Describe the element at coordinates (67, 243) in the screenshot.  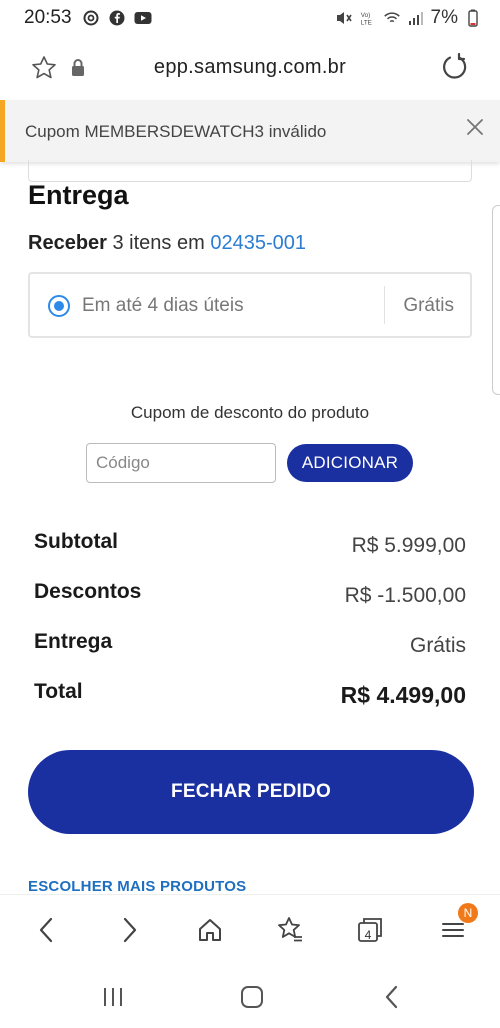
I see `receive-label: Receber` at that location.